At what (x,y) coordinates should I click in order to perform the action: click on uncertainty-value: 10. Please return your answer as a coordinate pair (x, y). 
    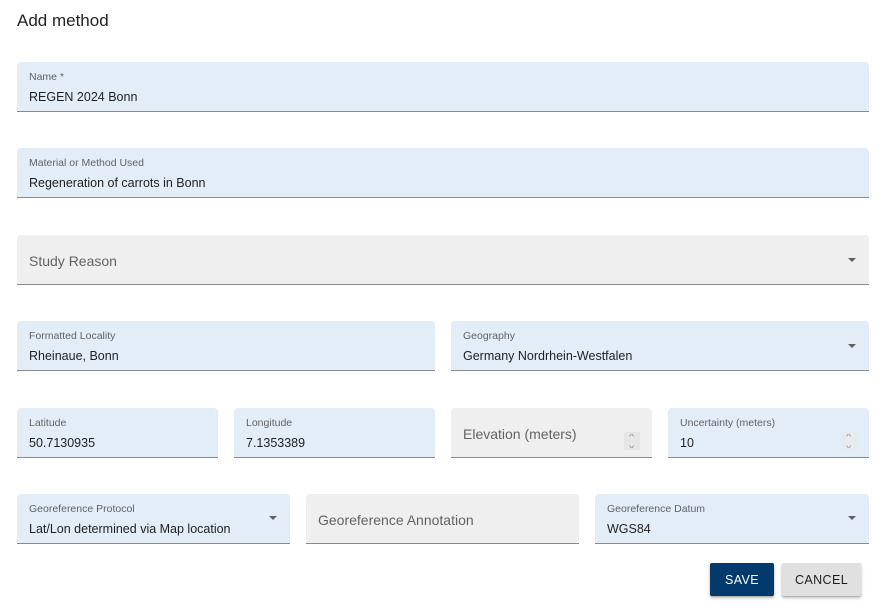
    Looking at the image, I should click on (687, 443).